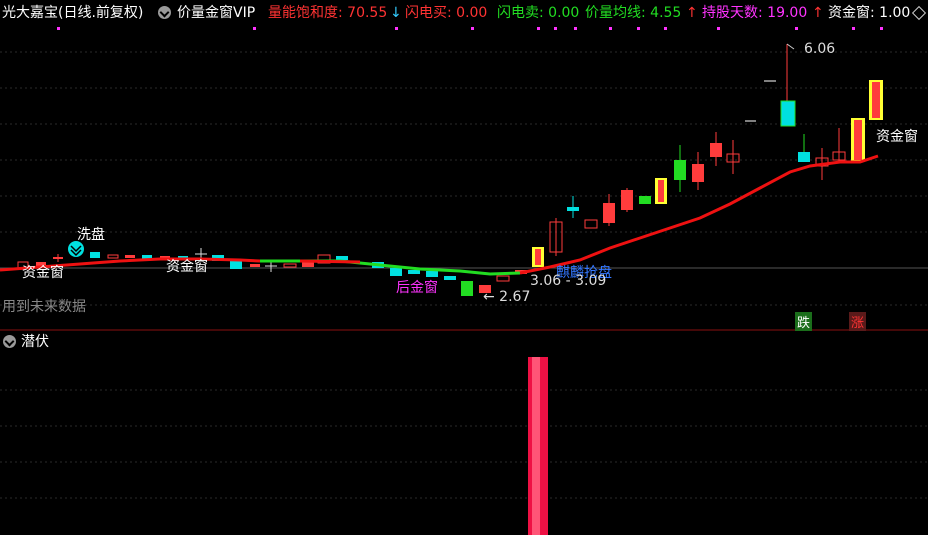  Describe the element at coordinates (858, 321) in the screenshot. I see `rise-badge: 涨` at that location.